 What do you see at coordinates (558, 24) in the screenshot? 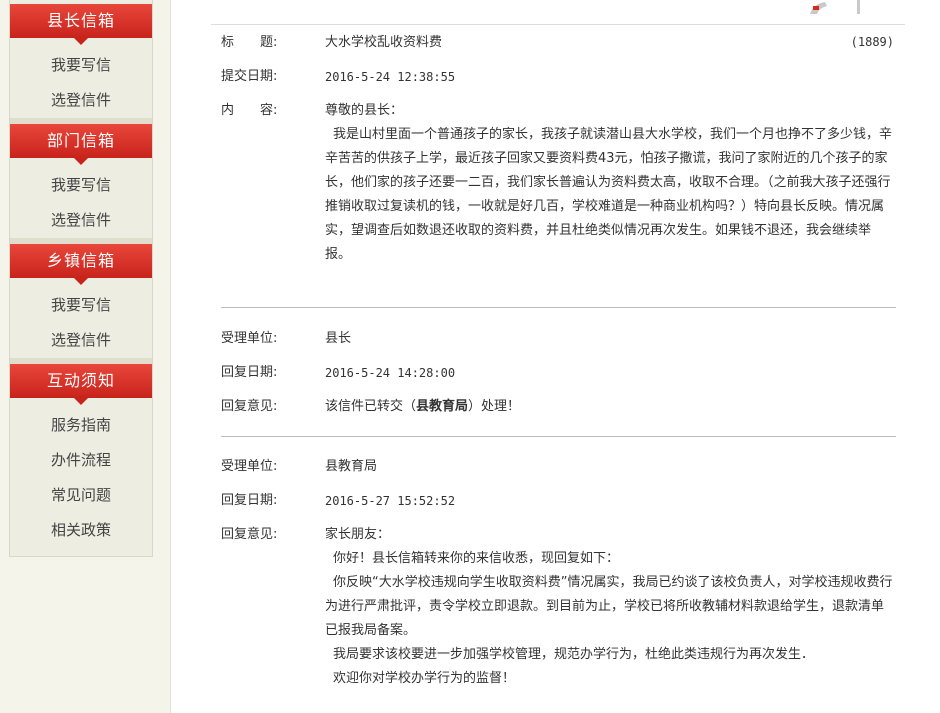
I see `header-divider` at bounding box center [558, 24].